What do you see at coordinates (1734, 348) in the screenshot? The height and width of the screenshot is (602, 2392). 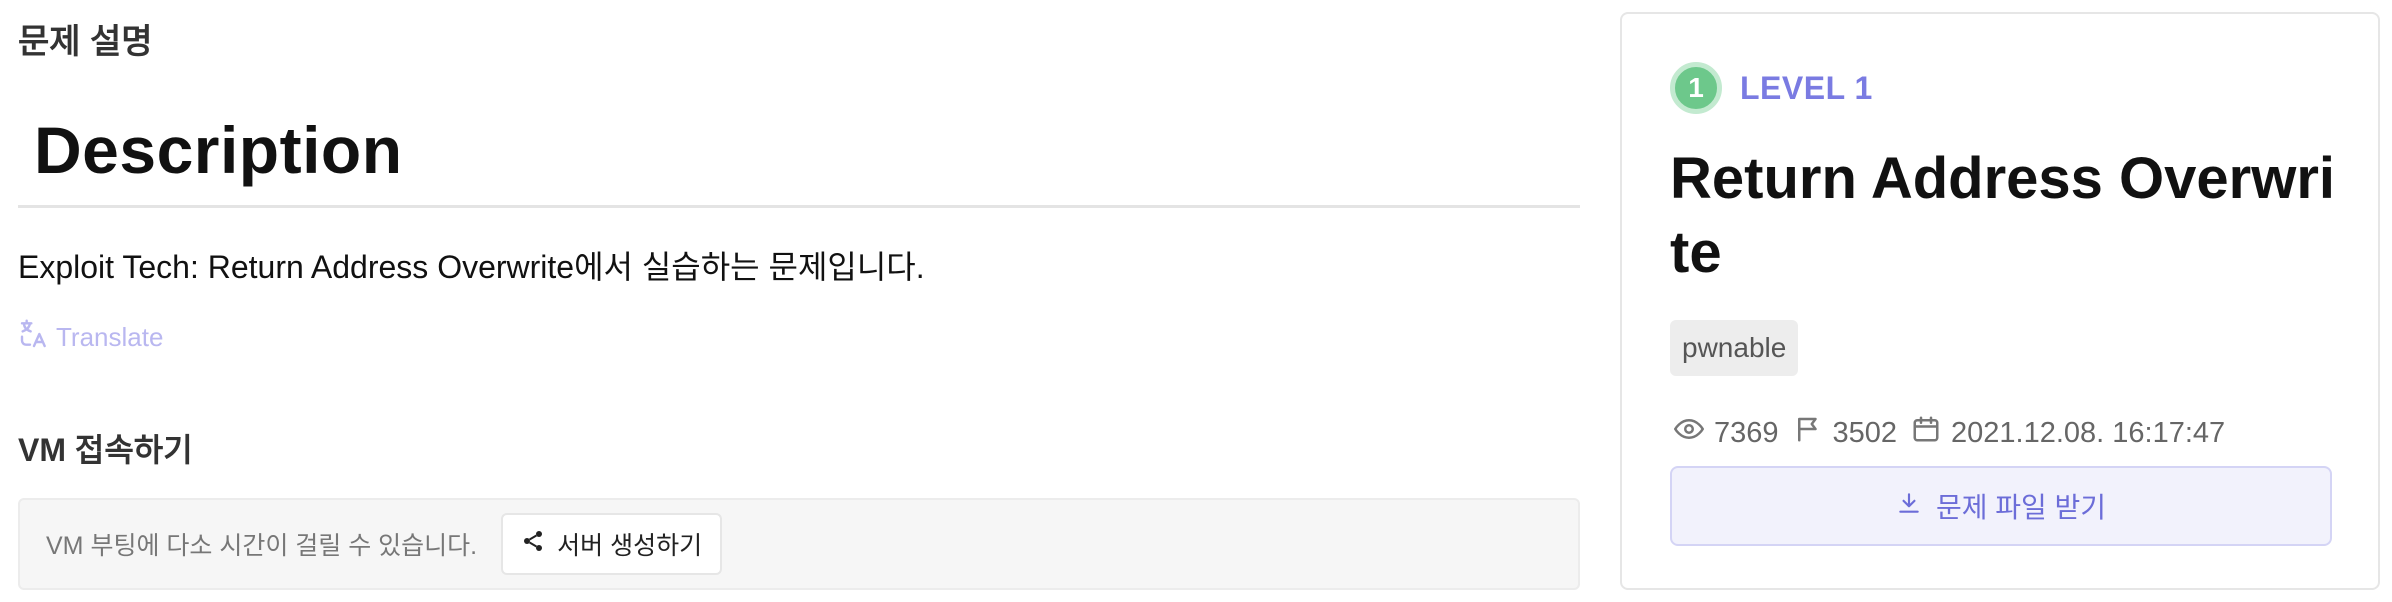 I see `category-tag: pwnable` at bounding box center [1734, 348].